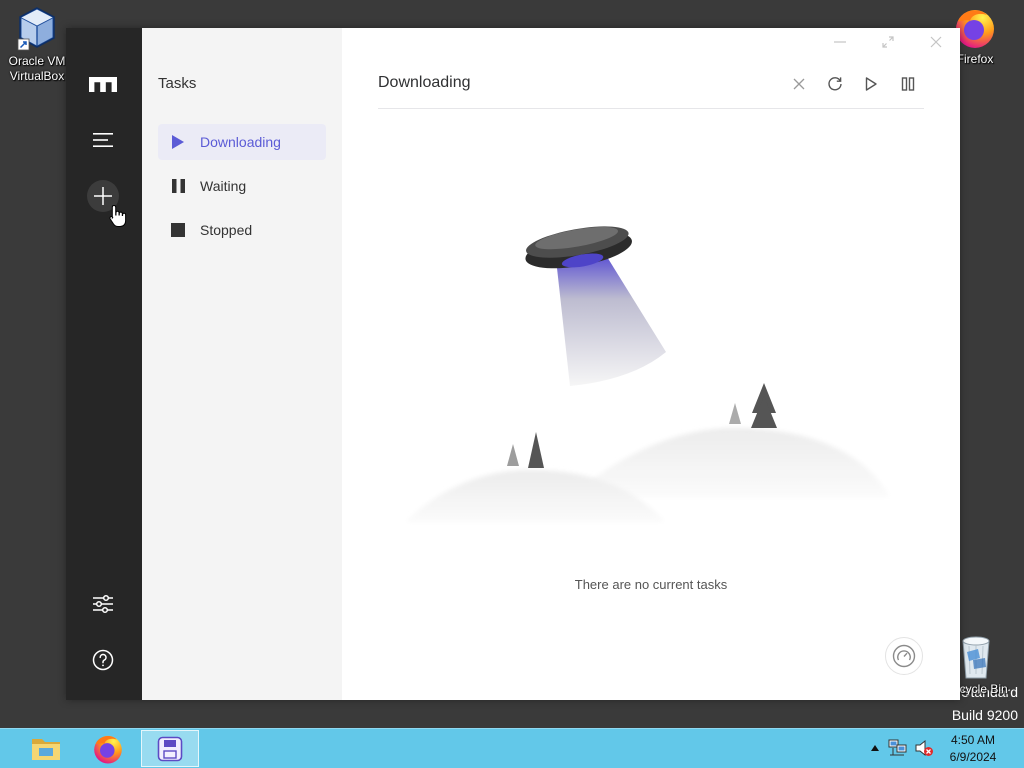  Describe the element at coordinates (177, 83) in the screenshot. I see `tasks-panel-title: Tasks` at that location.